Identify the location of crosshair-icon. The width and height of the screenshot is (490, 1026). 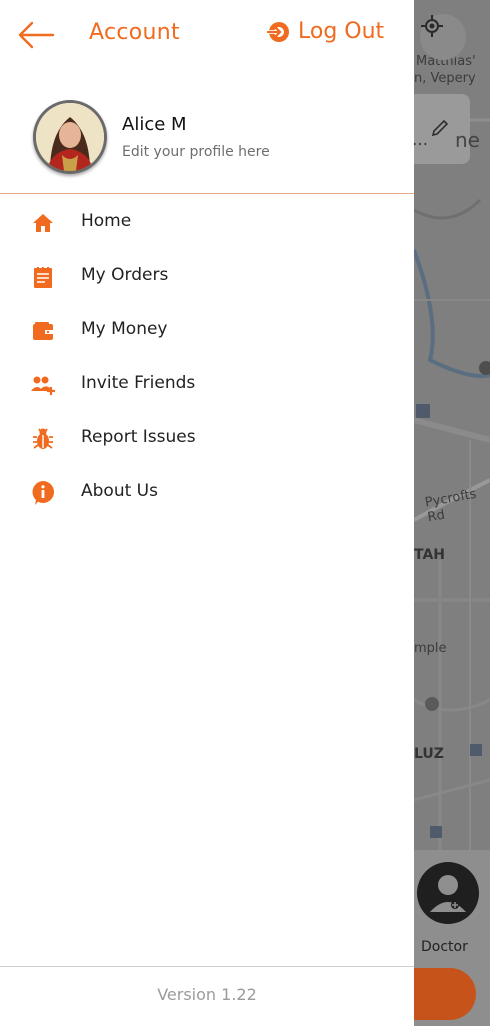
(432, 26).